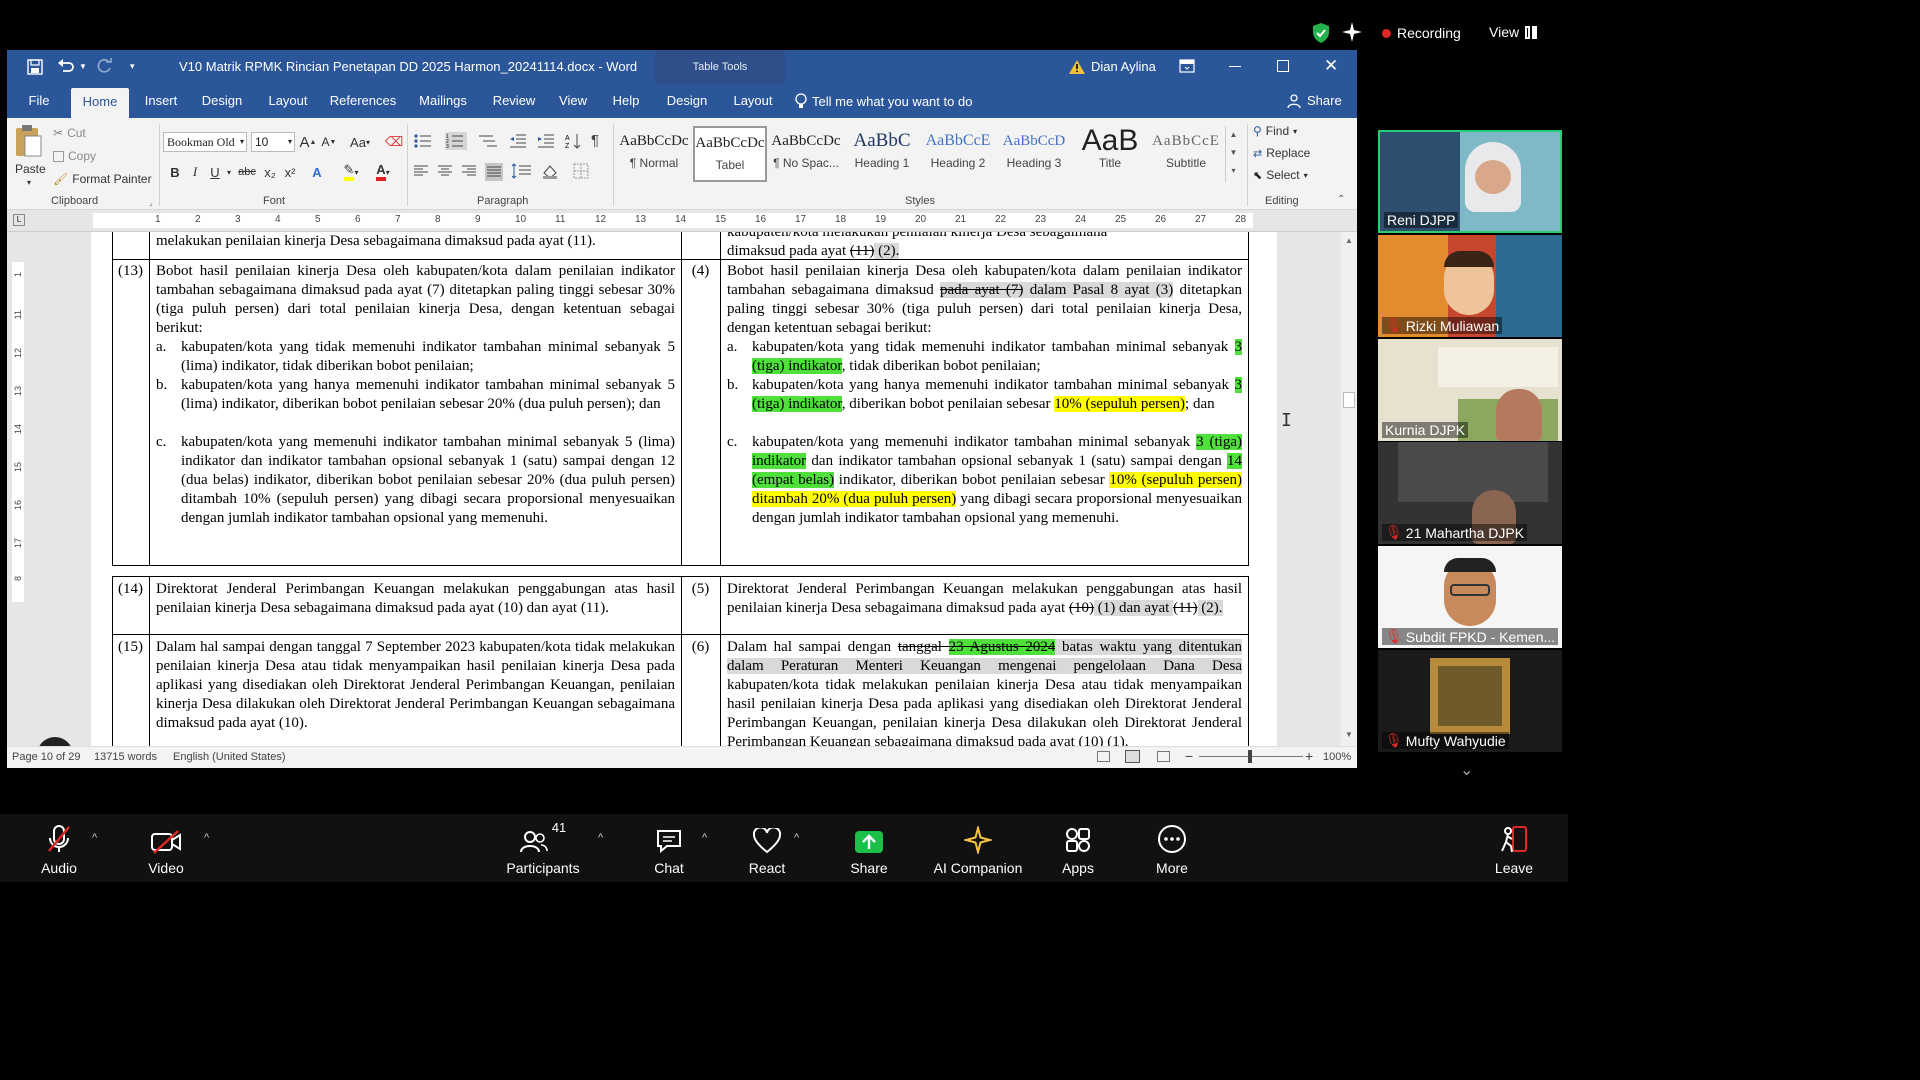 The width and height of the screenshot is (1920, 1080). What do you see at coordinates (488, 141) in the screenshot?
I see `multilevel-list-icon` at bounding box center [488, 141].